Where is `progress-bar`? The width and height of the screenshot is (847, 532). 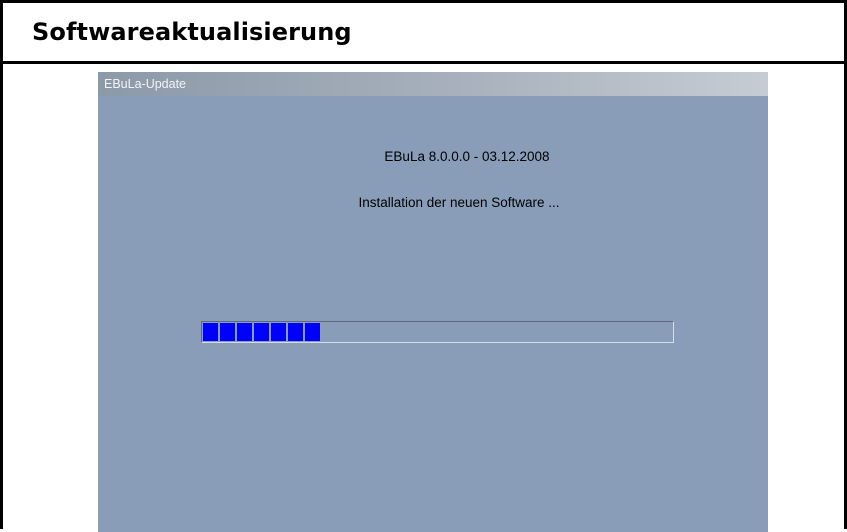 progress-bar is located at coordinates (437, 332).